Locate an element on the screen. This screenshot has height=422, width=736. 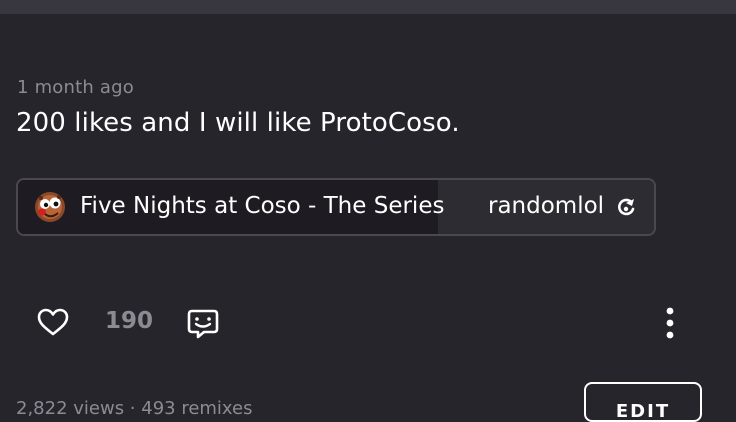
cartoon-face-icon is located at coordinates (50, 207).